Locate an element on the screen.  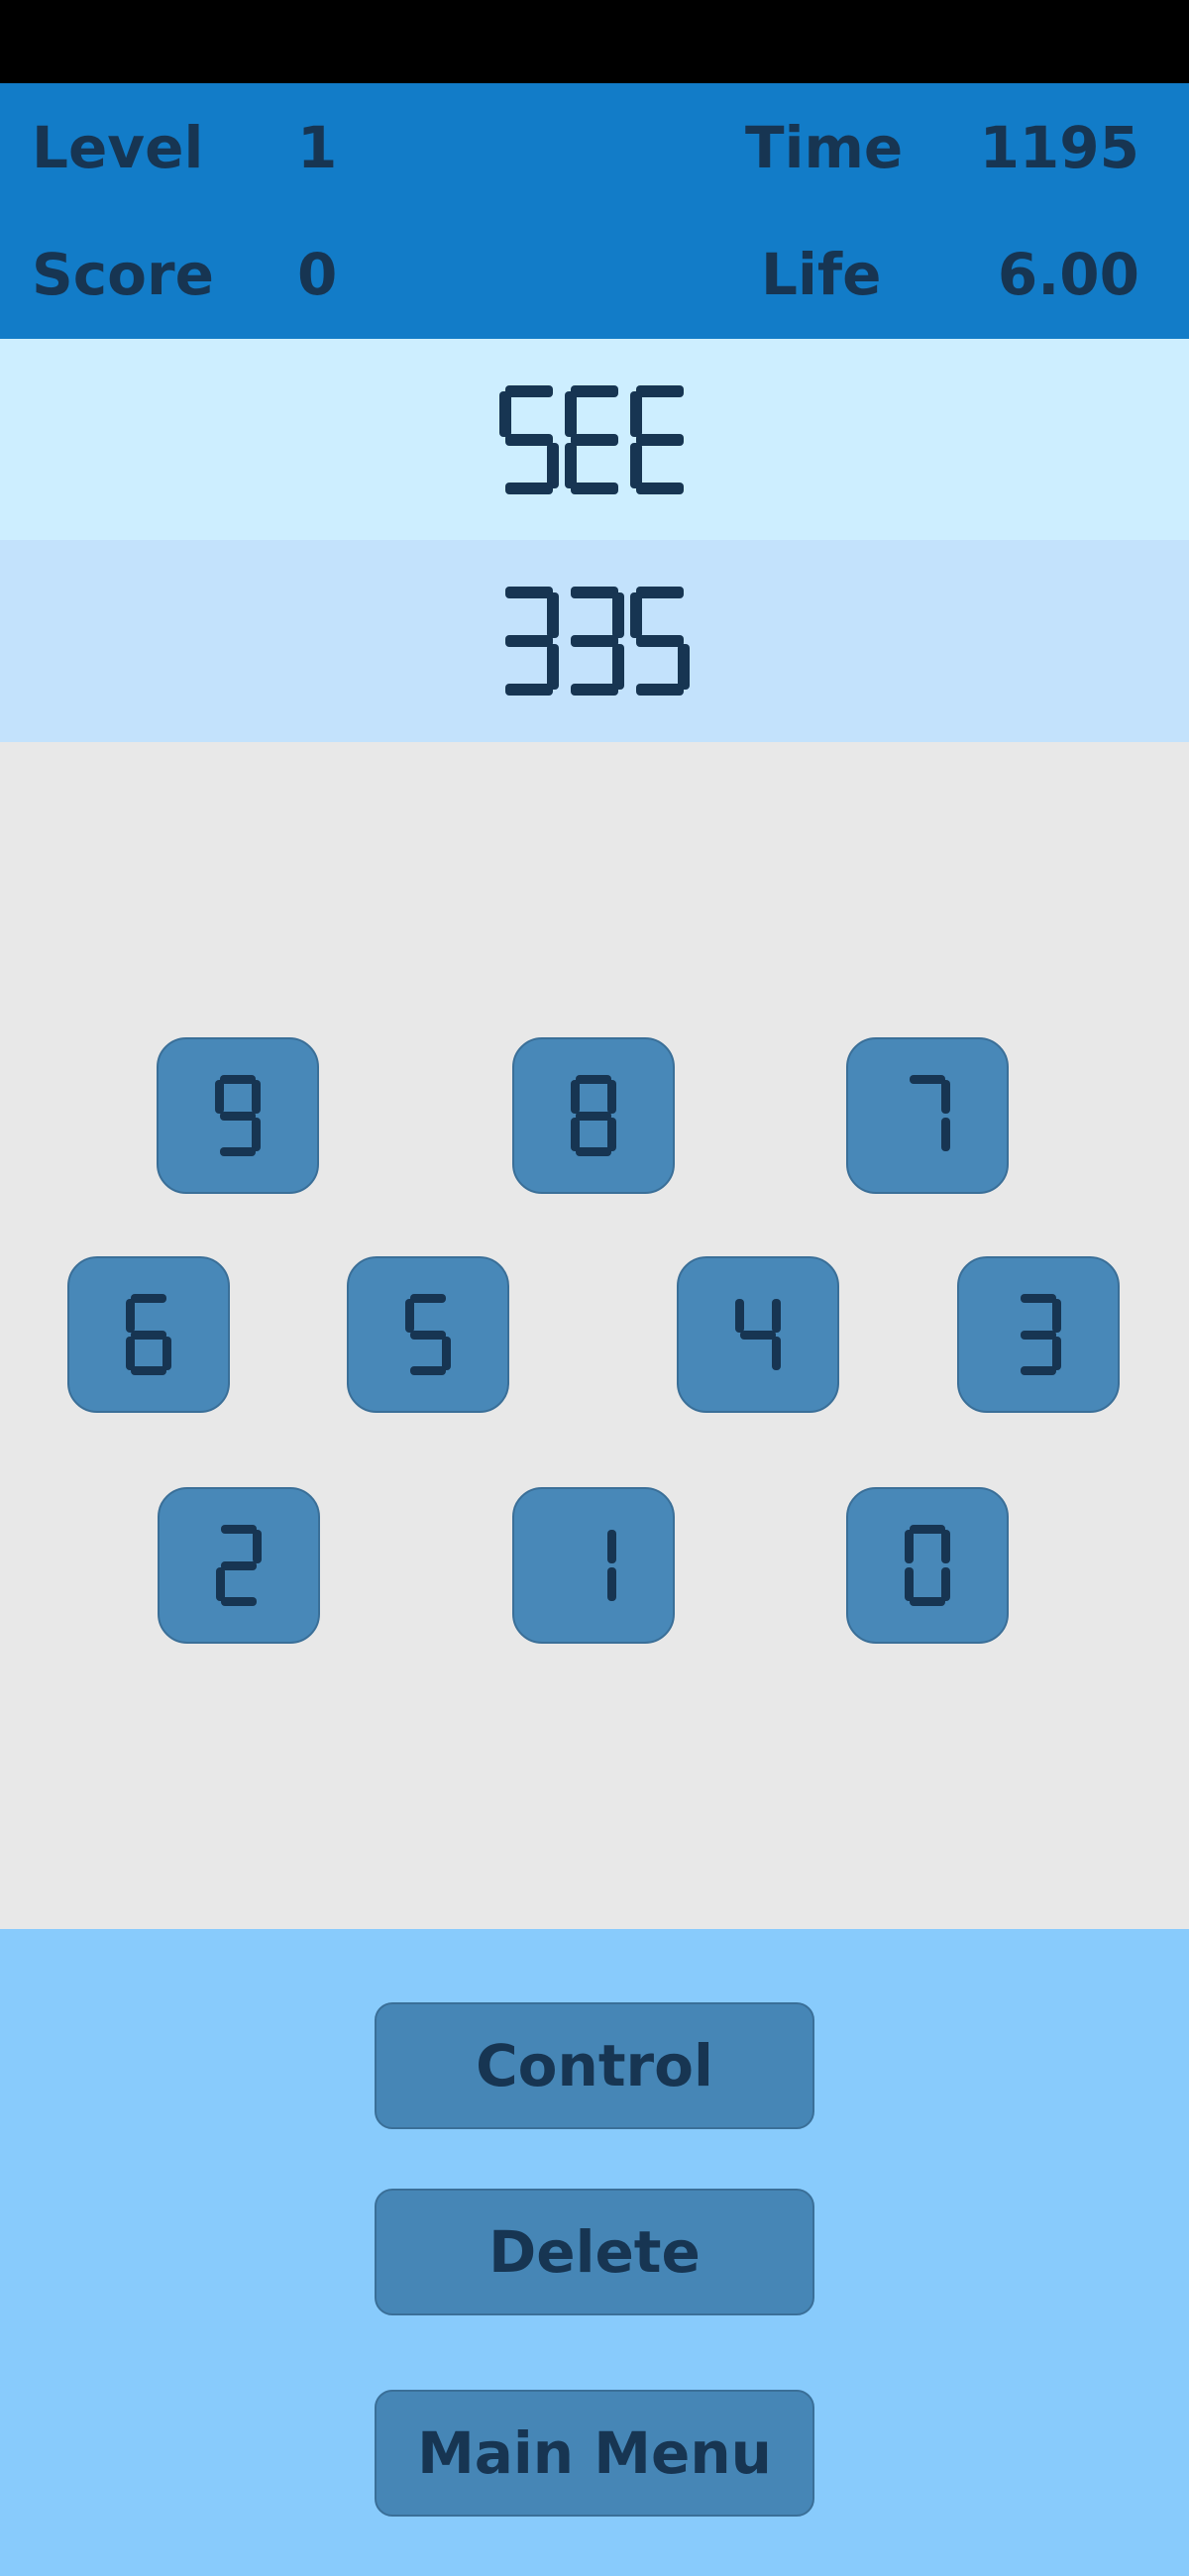
main-menu-button: Main Menu is located at coordinates (594, 2453).